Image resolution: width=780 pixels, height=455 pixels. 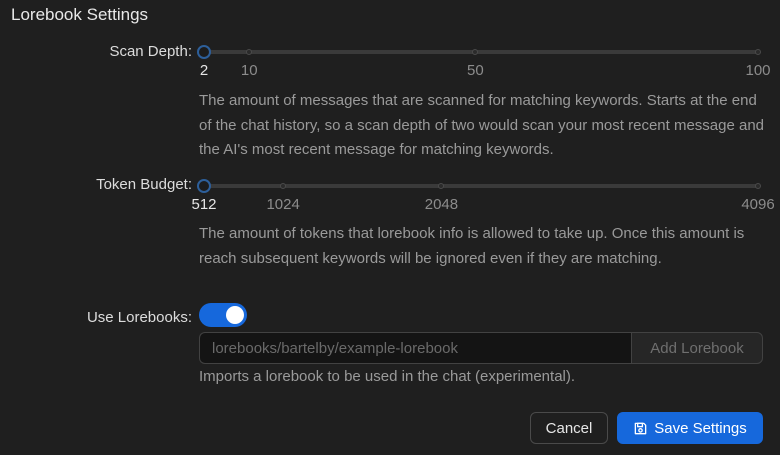 What do you see at coordinates (80, 14) in the screenshot?
I see `modal-title: Lorebook Settings` at bounding box center [80, 14].